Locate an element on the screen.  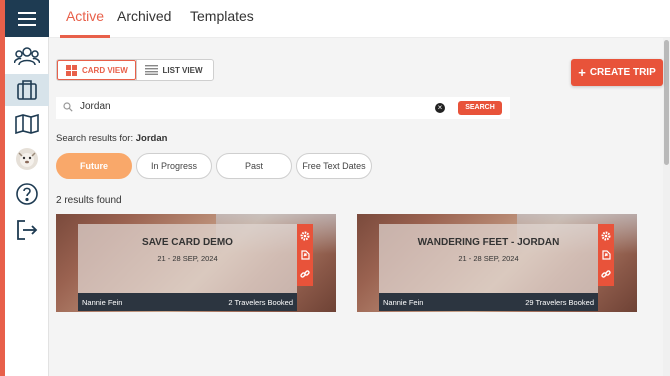
sidebar is located at coordinates (27, 188).